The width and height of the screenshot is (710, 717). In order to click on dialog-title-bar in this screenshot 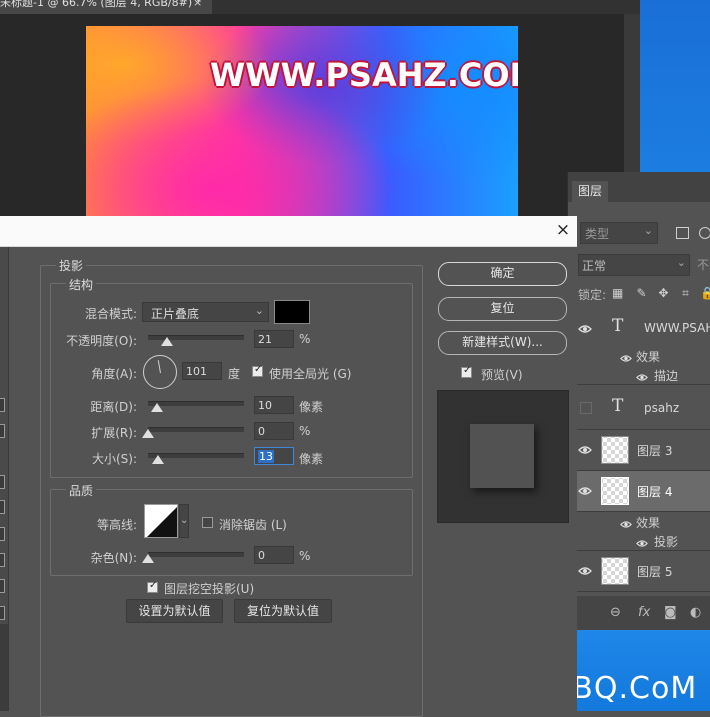, I will do `click(288, 231)`.